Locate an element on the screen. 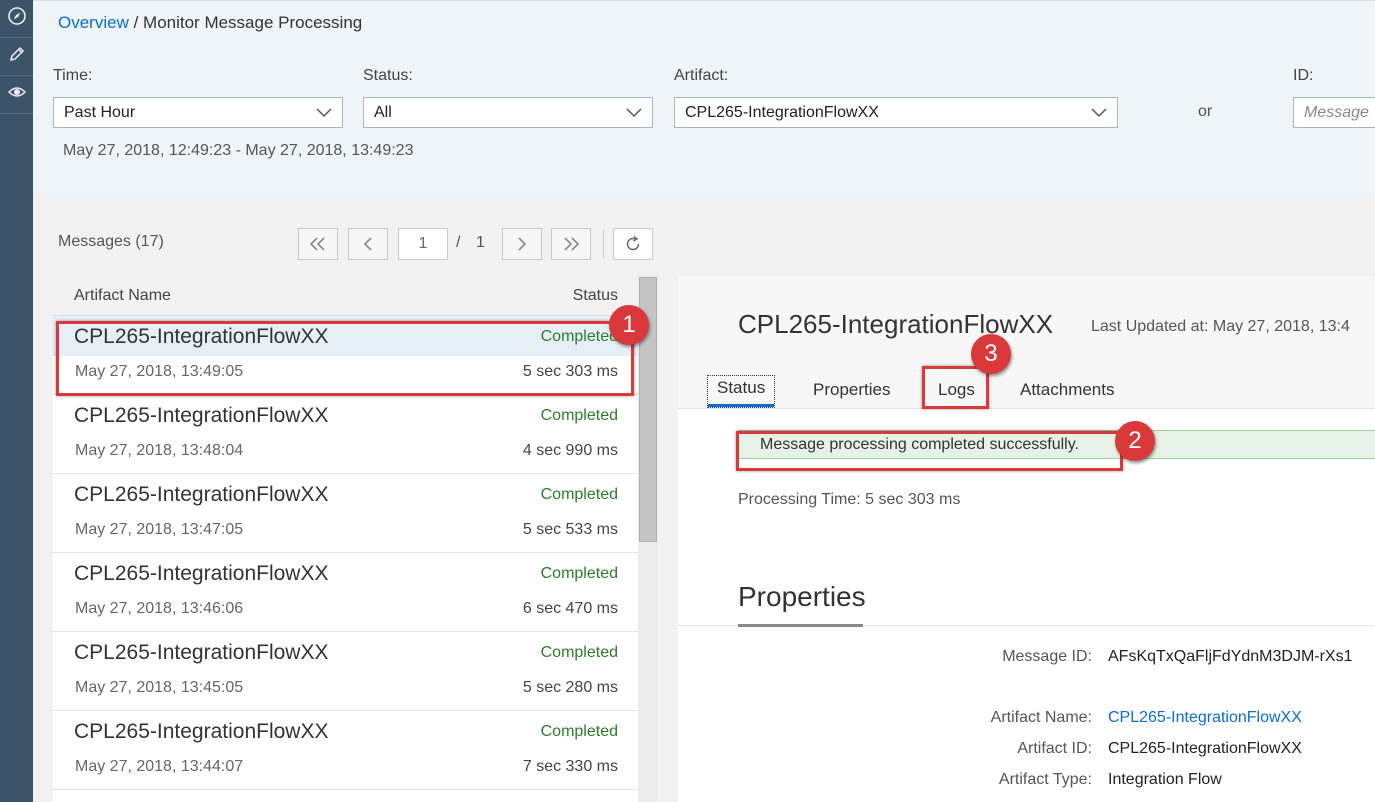  pencil-icon is located at coordinates (17, 56).